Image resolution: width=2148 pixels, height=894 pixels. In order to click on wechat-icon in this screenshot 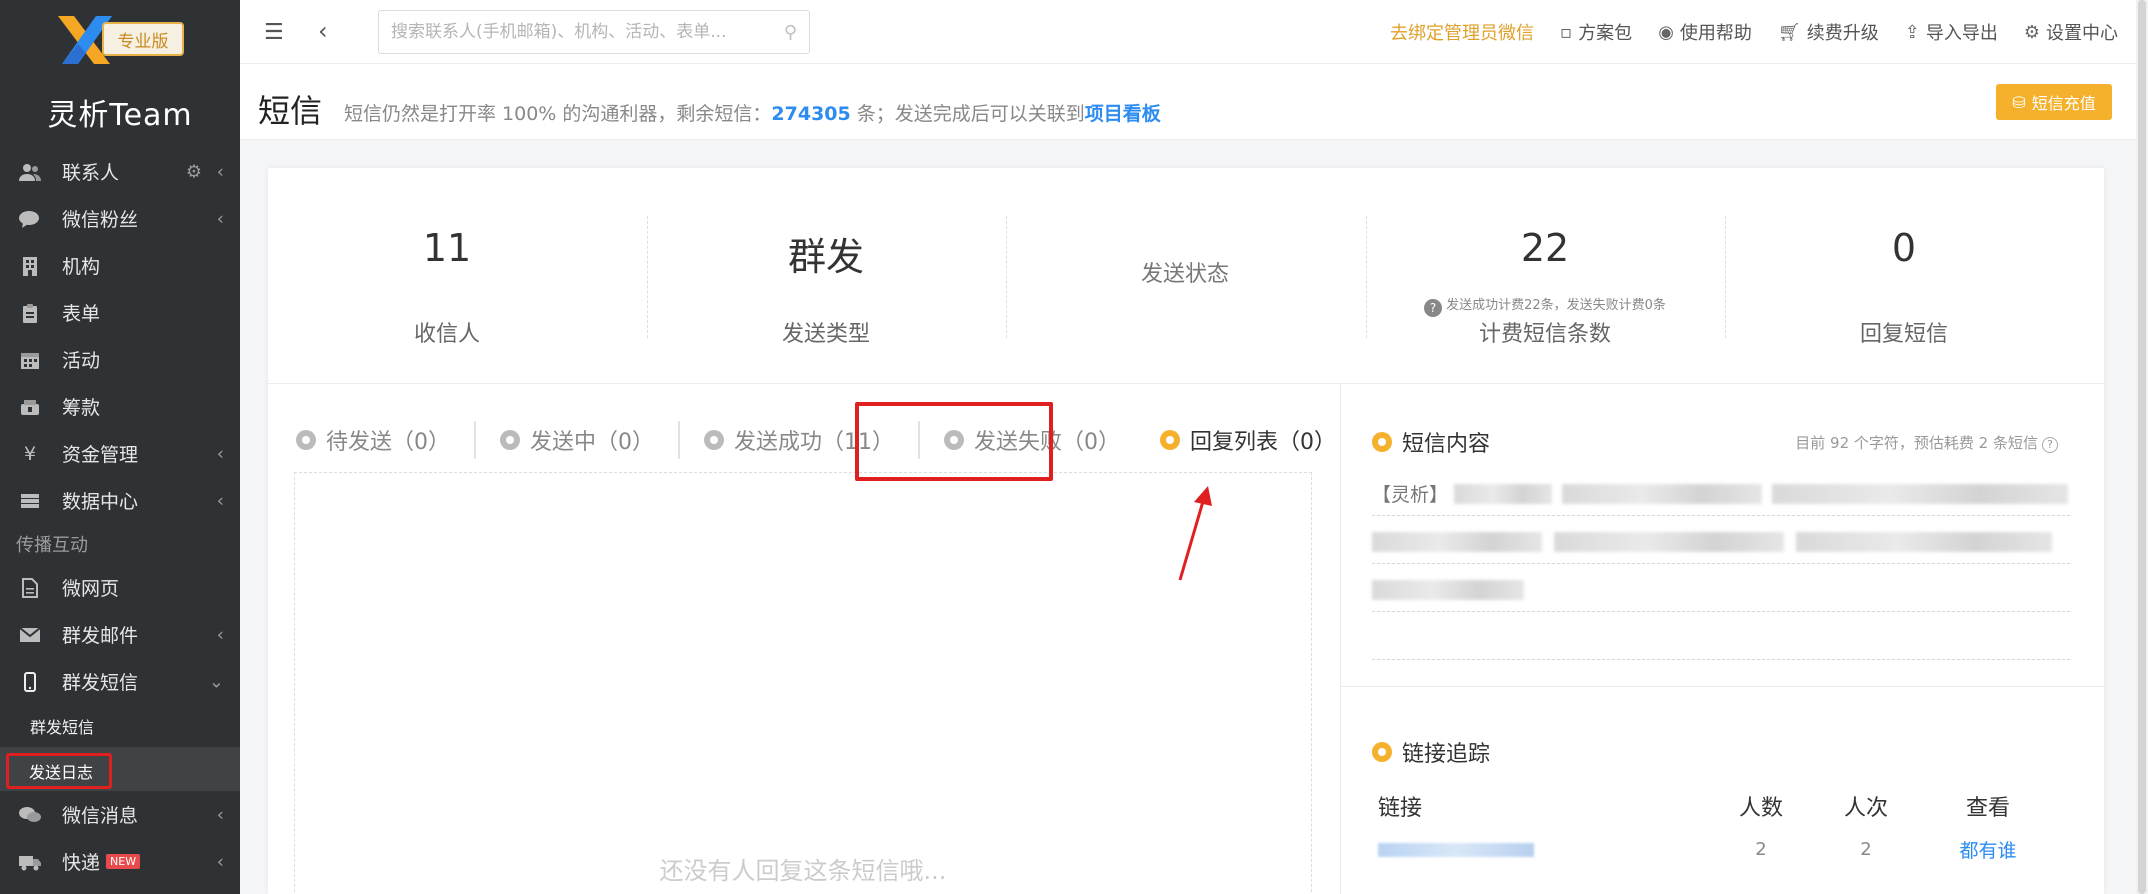, I will do `click(30, 219)`.